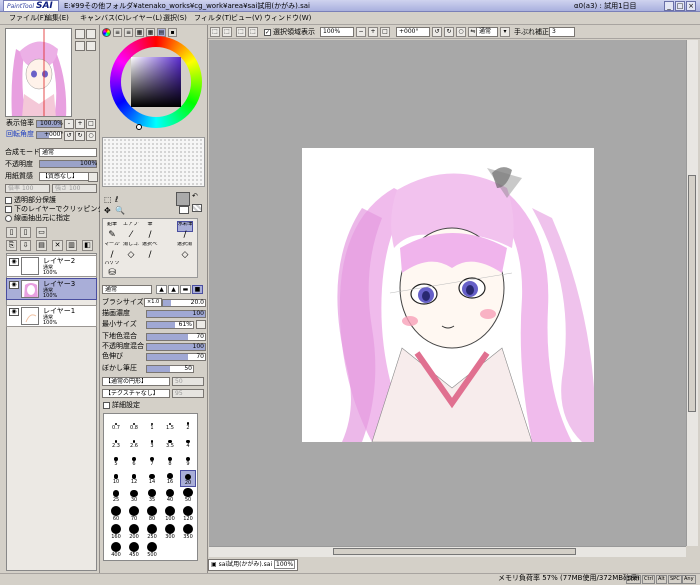 The height and width of the screenshot is (585, 700). I want to click on move-icon: ✥, so click(107, 210).